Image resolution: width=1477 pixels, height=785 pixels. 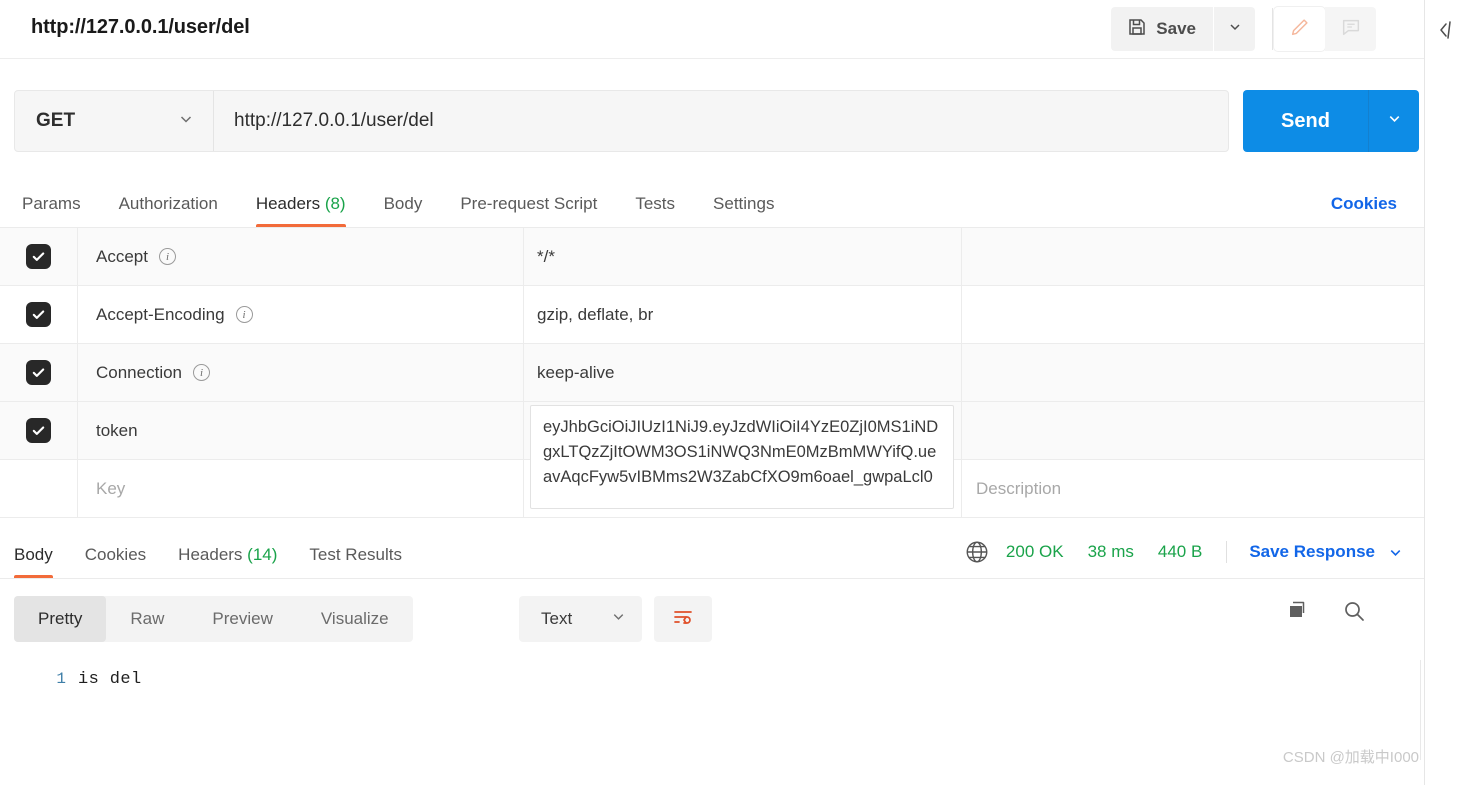 What do you see at coordinates (743, 210) in the screenshot?
I see `tab-settings: Settings` at bounding box center [743, 210].